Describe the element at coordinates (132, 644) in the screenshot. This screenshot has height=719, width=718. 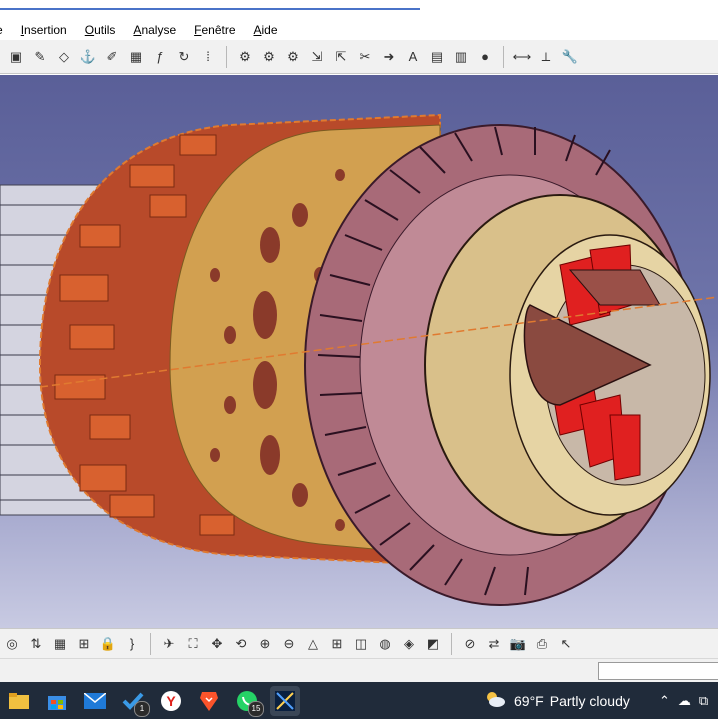
I see `bracket-icon: }` at that location.